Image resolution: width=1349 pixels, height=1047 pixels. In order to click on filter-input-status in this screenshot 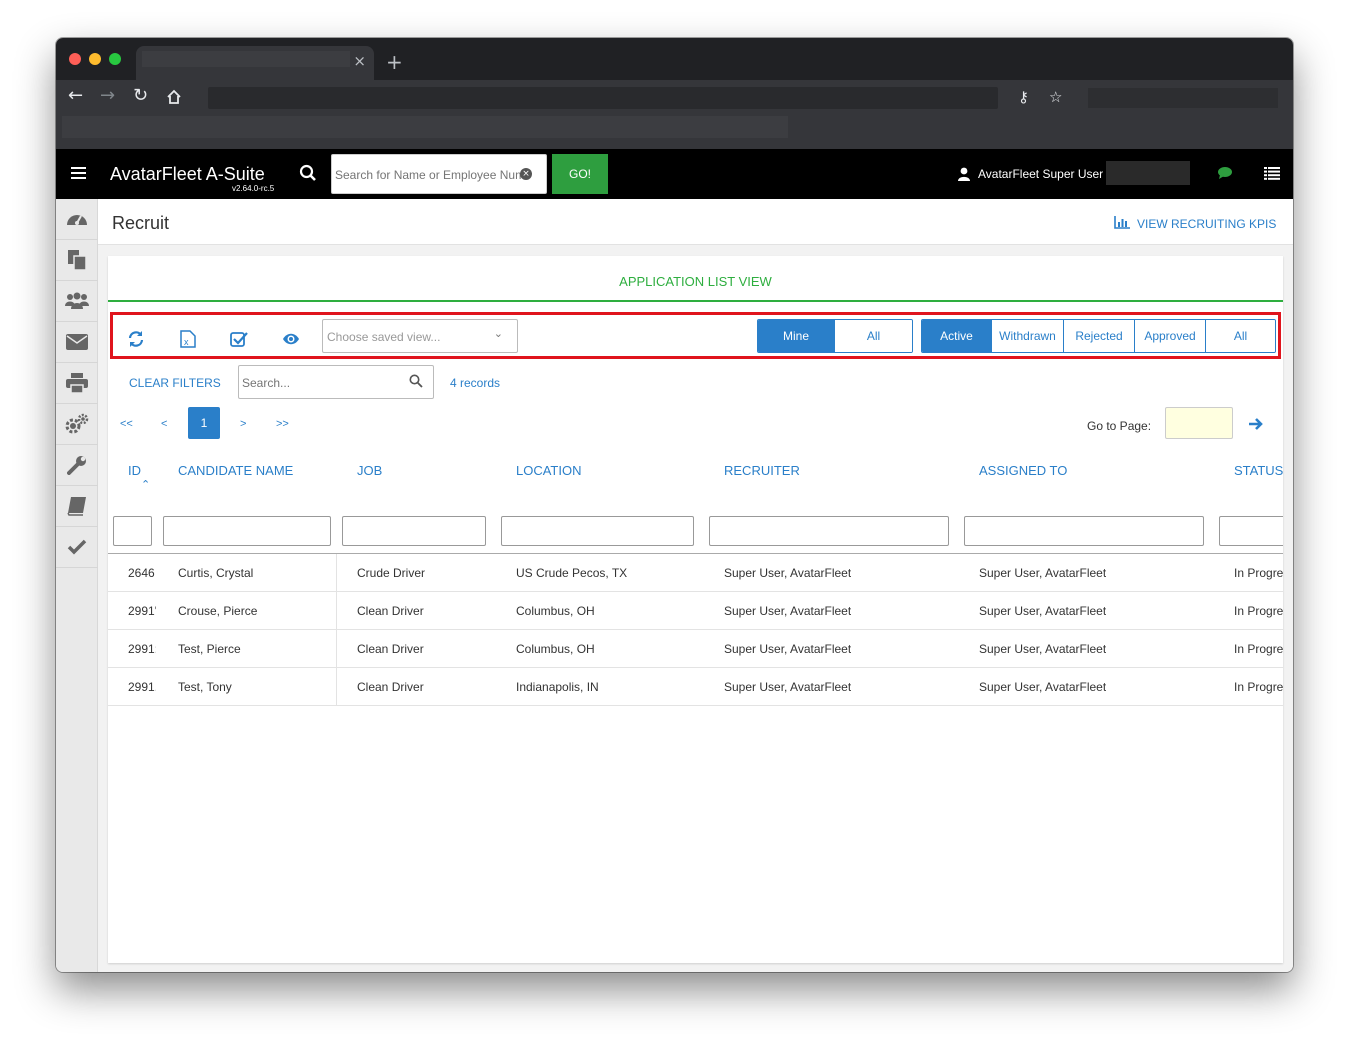, I will do `click(1251, 531)`.